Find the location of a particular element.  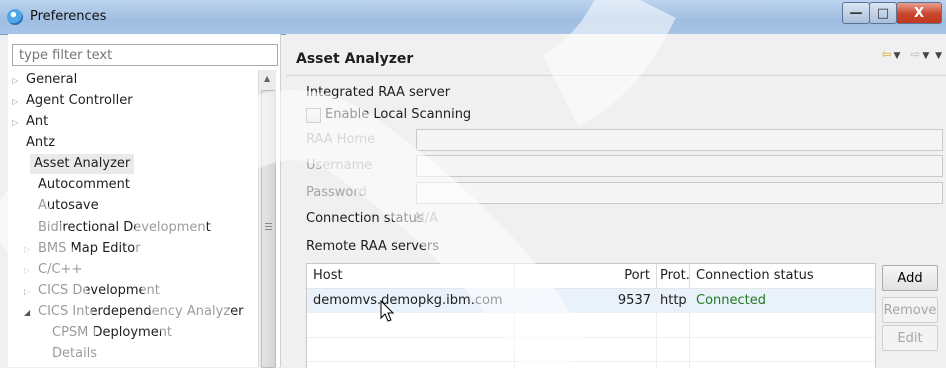

maximize-icon: □ is located at coordinates (883, 13).